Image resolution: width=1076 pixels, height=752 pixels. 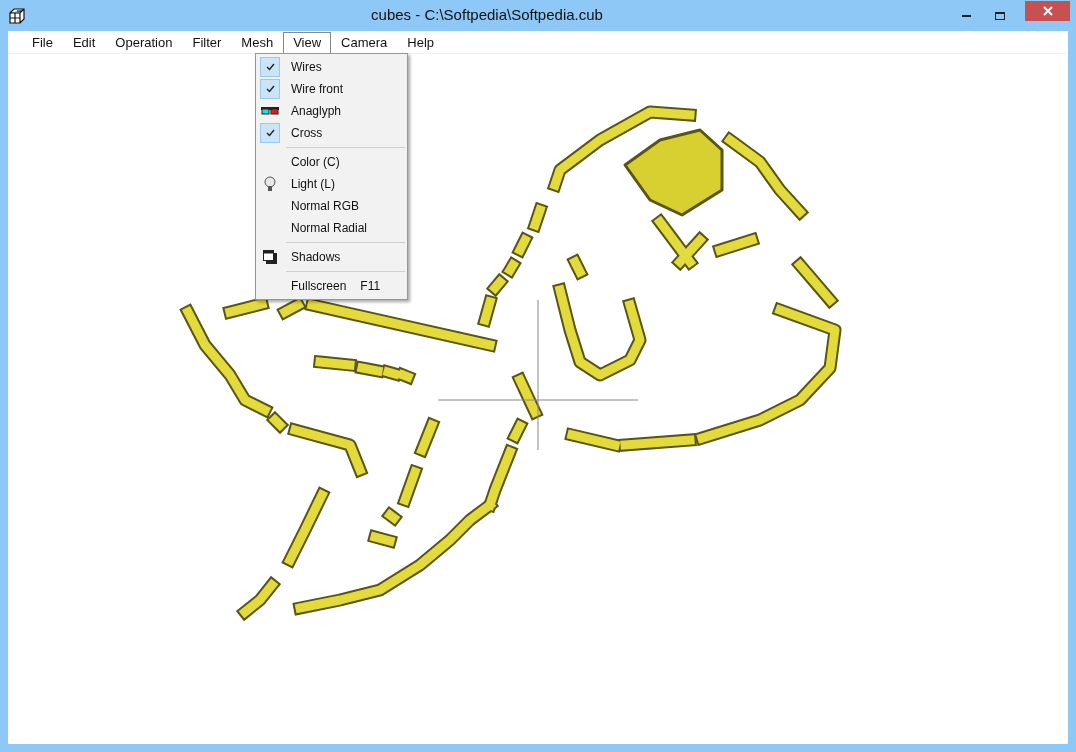 I want to click on menu-item: Operation, so click(x=144, y=42).